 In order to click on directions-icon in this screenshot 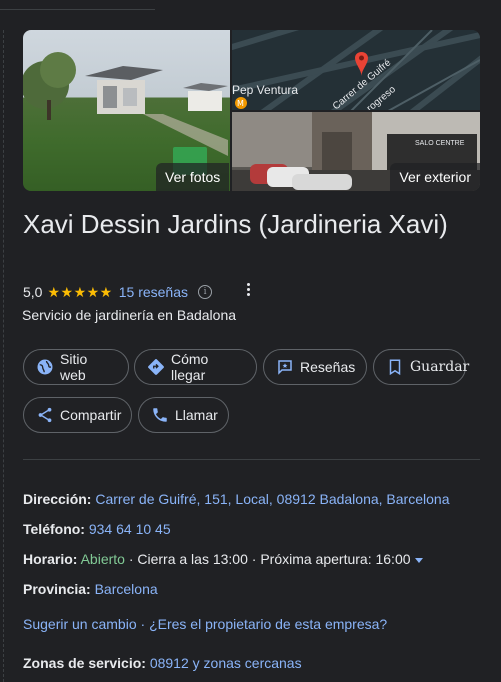, I will do `click(156, 367)`.